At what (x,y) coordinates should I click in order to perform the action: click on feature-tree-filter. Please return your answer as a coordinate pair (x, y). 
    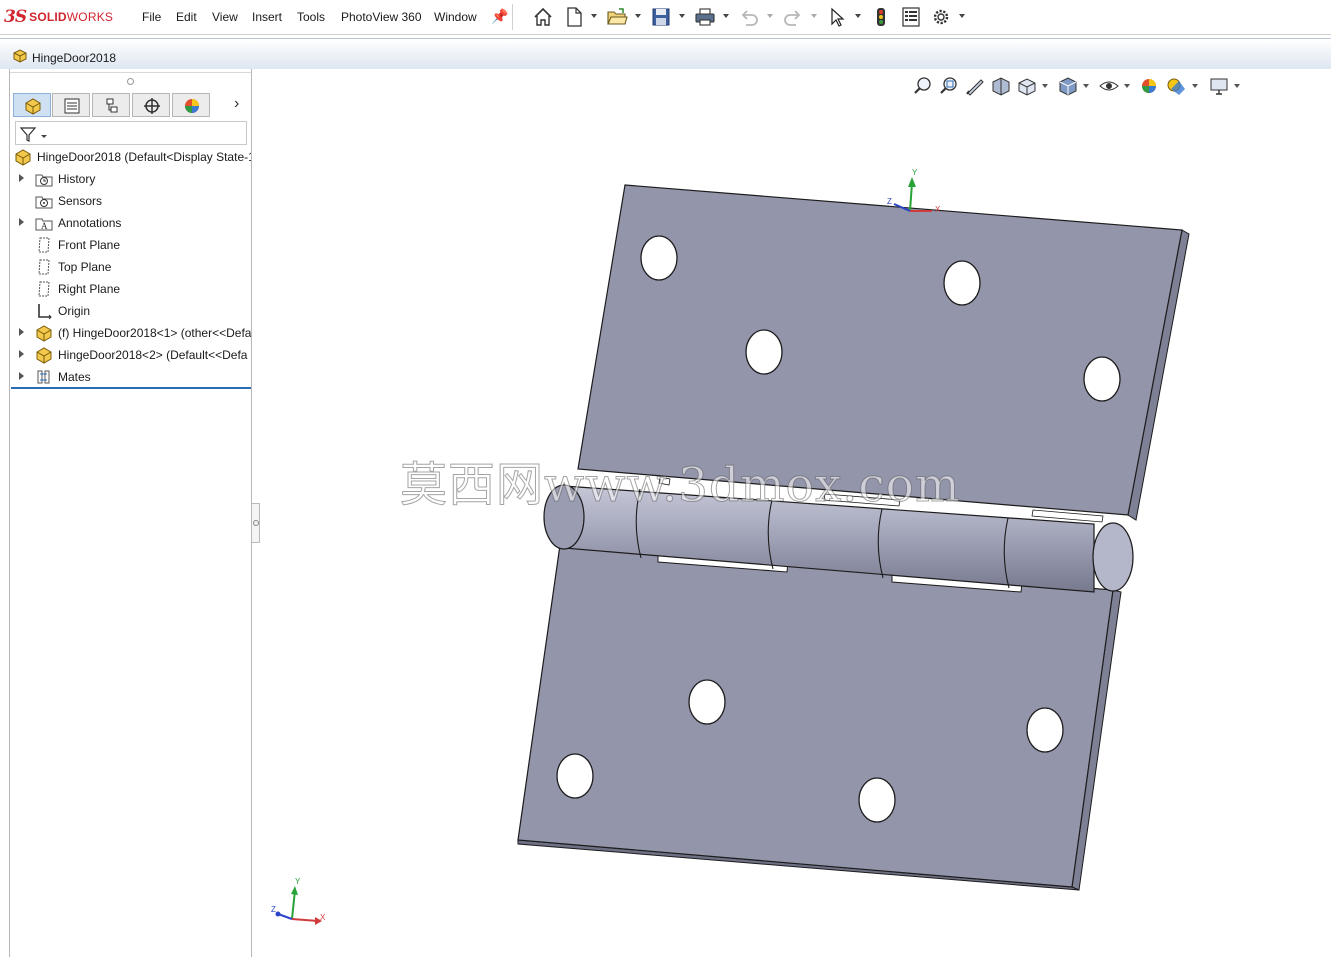
    Looking at the image, I should click on (131, 133).